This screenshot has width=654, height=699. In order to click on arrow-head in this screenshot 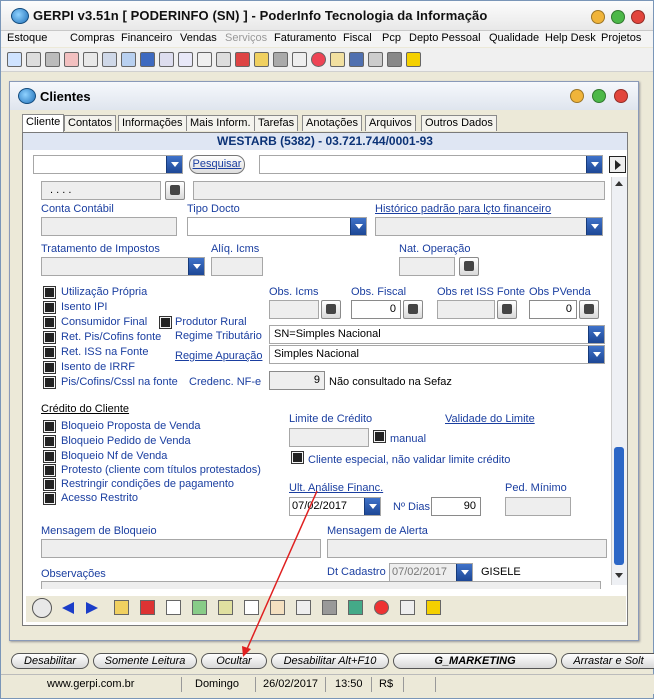, I will do `click(246, 651)`.